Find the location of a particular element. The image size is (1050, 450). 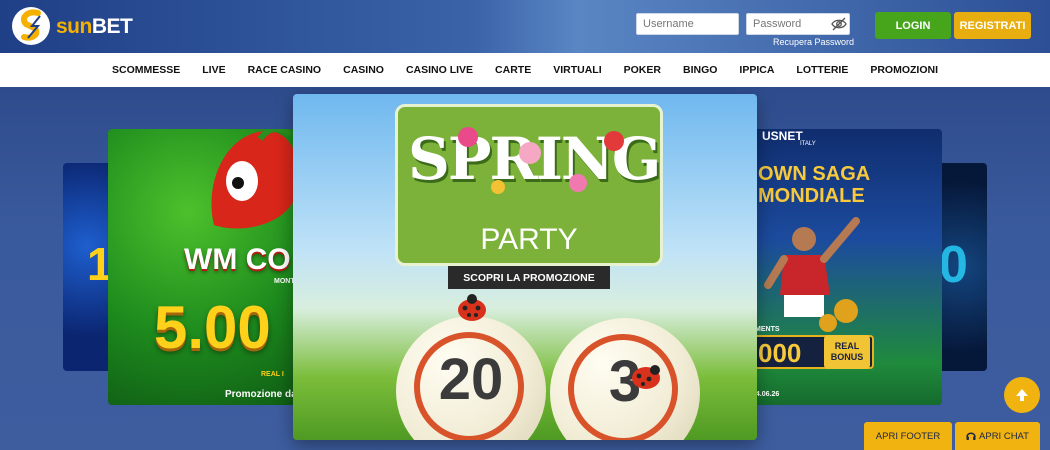

wm-promo-title: WM CO is located at coordinates (237, 259).